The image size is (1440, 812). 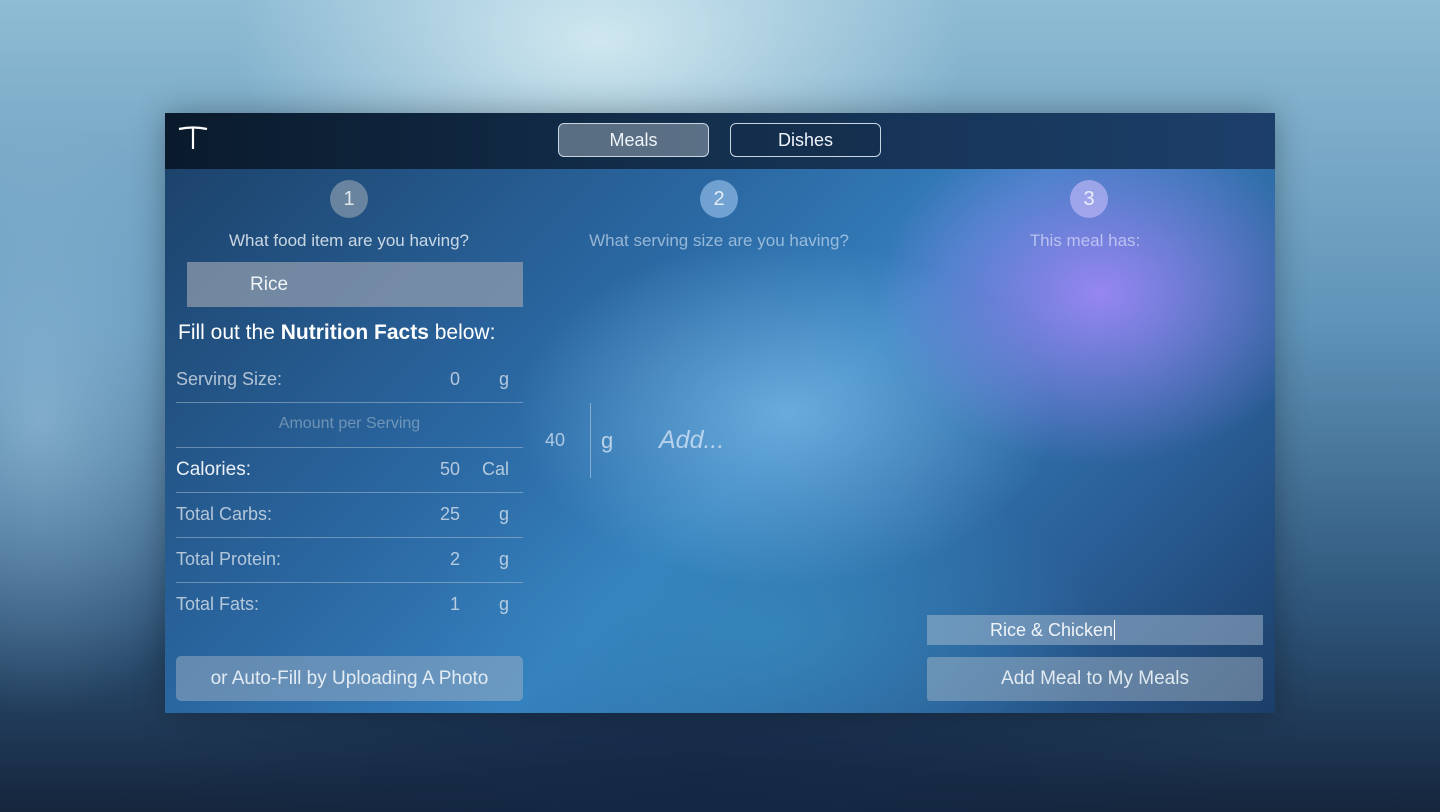 What do you see at coordinates (229, 559) in the screenshot?
I see `protein-label: Total Protein:` at bounding box center [229, 559].